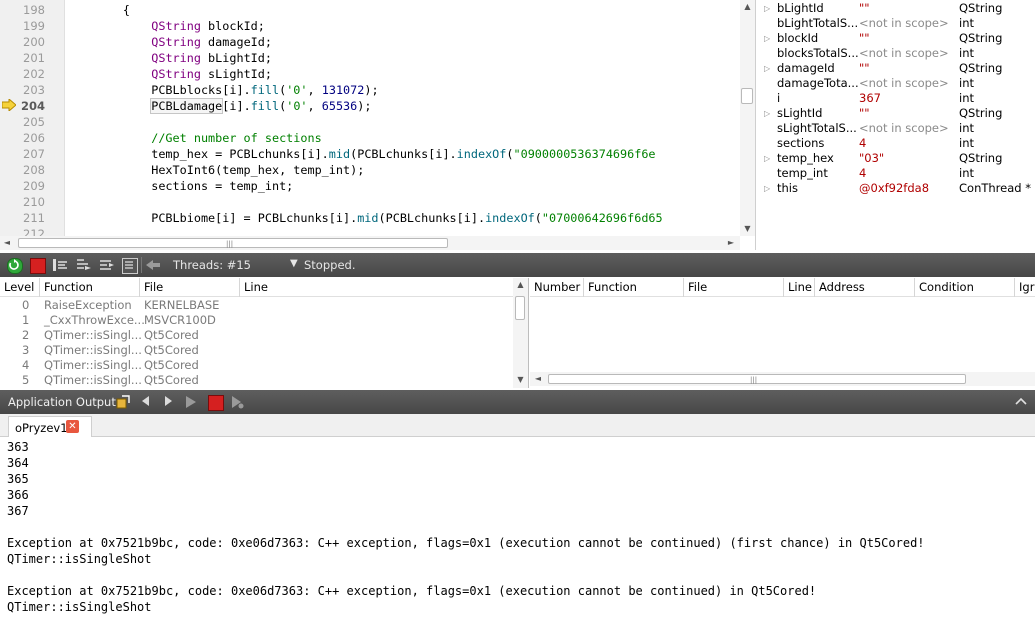 The width and height of the screenshot is (1035, 630). I want to click on code-line: QString blockId;, so click(165, 26).